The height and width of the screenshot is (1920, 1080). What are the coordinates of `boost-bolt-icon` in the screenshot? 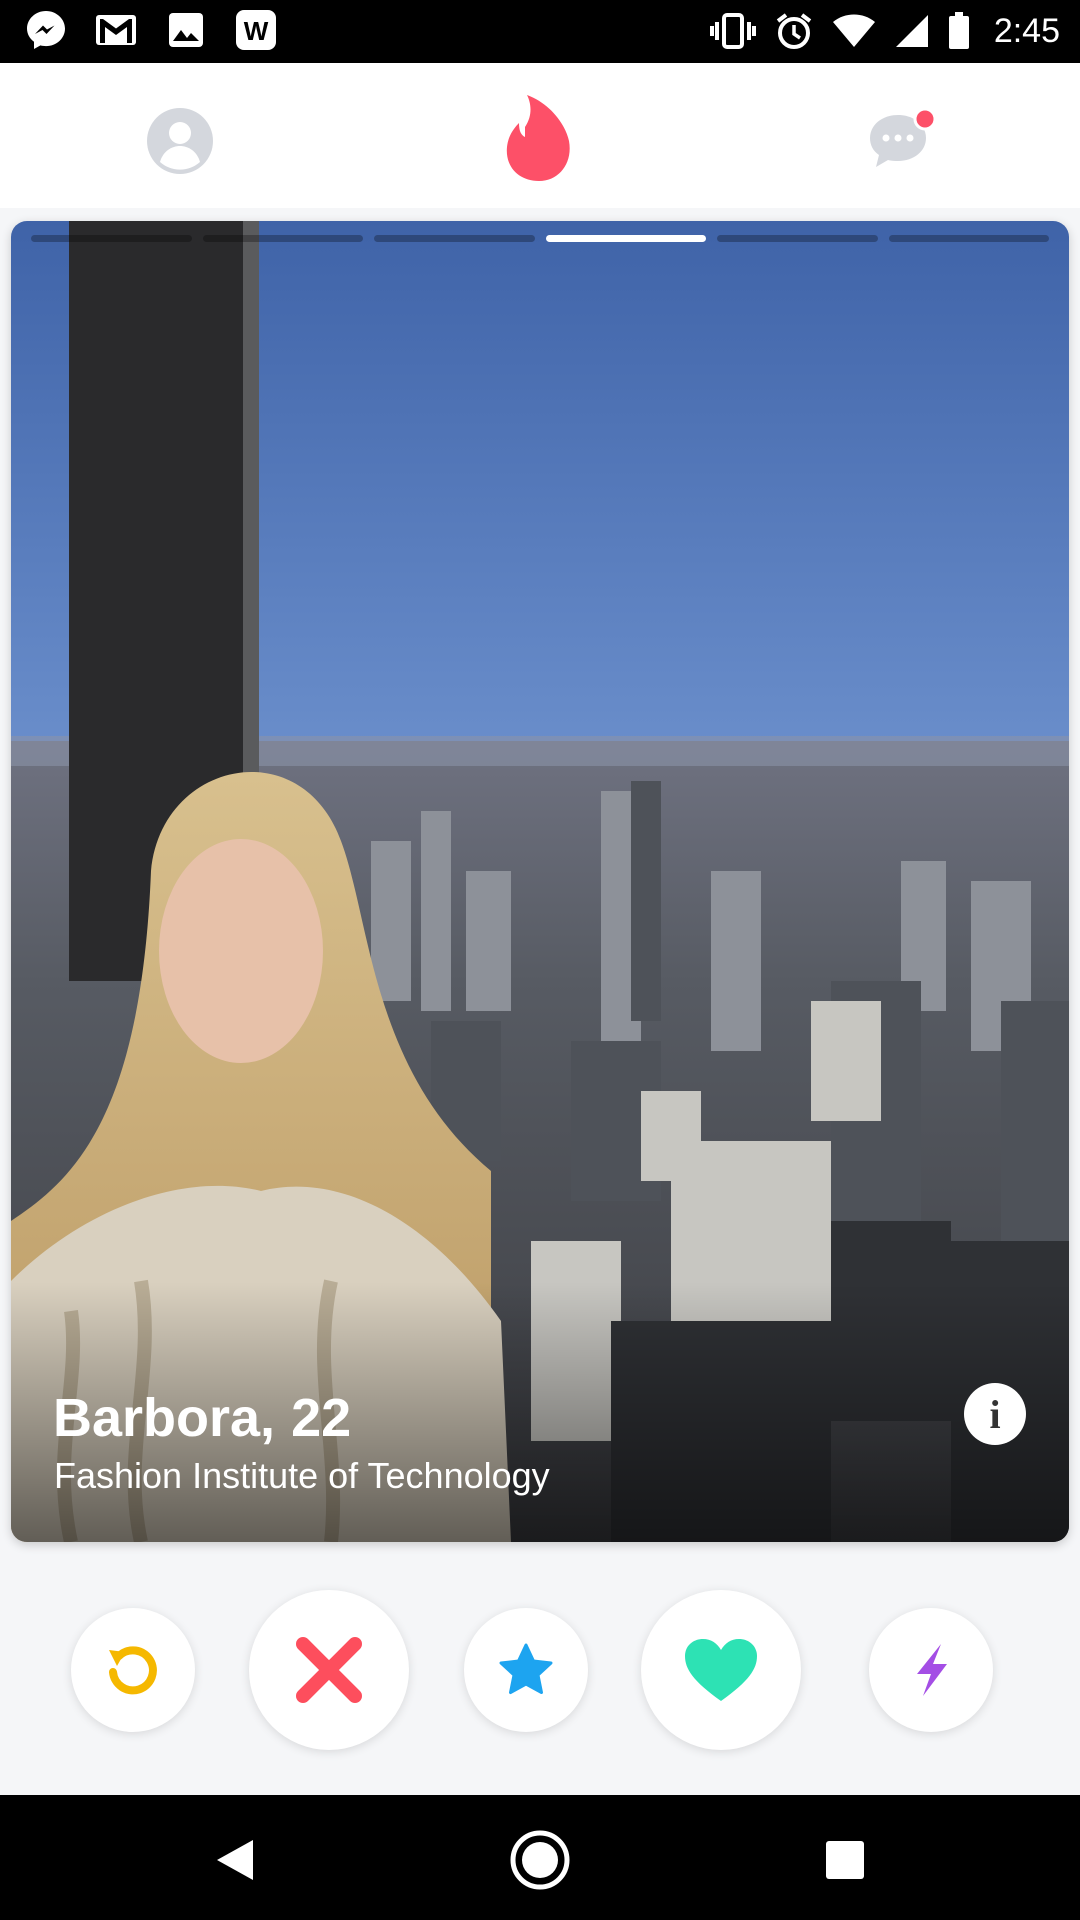 It's located at (932, 1670).